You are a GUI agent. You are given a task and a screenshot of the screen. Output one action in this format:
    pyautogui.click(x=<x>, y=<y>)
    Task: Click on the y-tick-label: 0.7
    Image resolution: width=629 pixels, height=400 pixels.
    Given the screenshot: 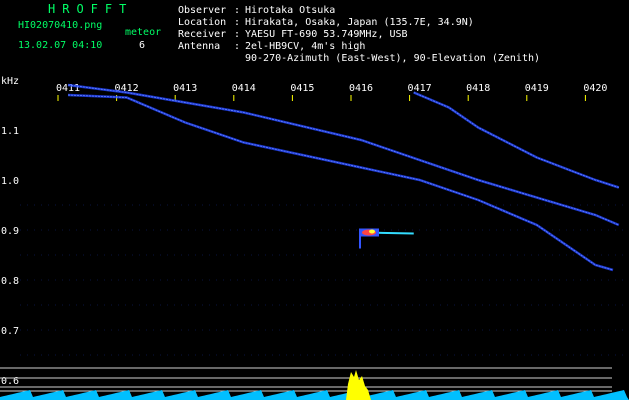 What is the action you would take?
    pyautogui.click(x=10, y=331)
    